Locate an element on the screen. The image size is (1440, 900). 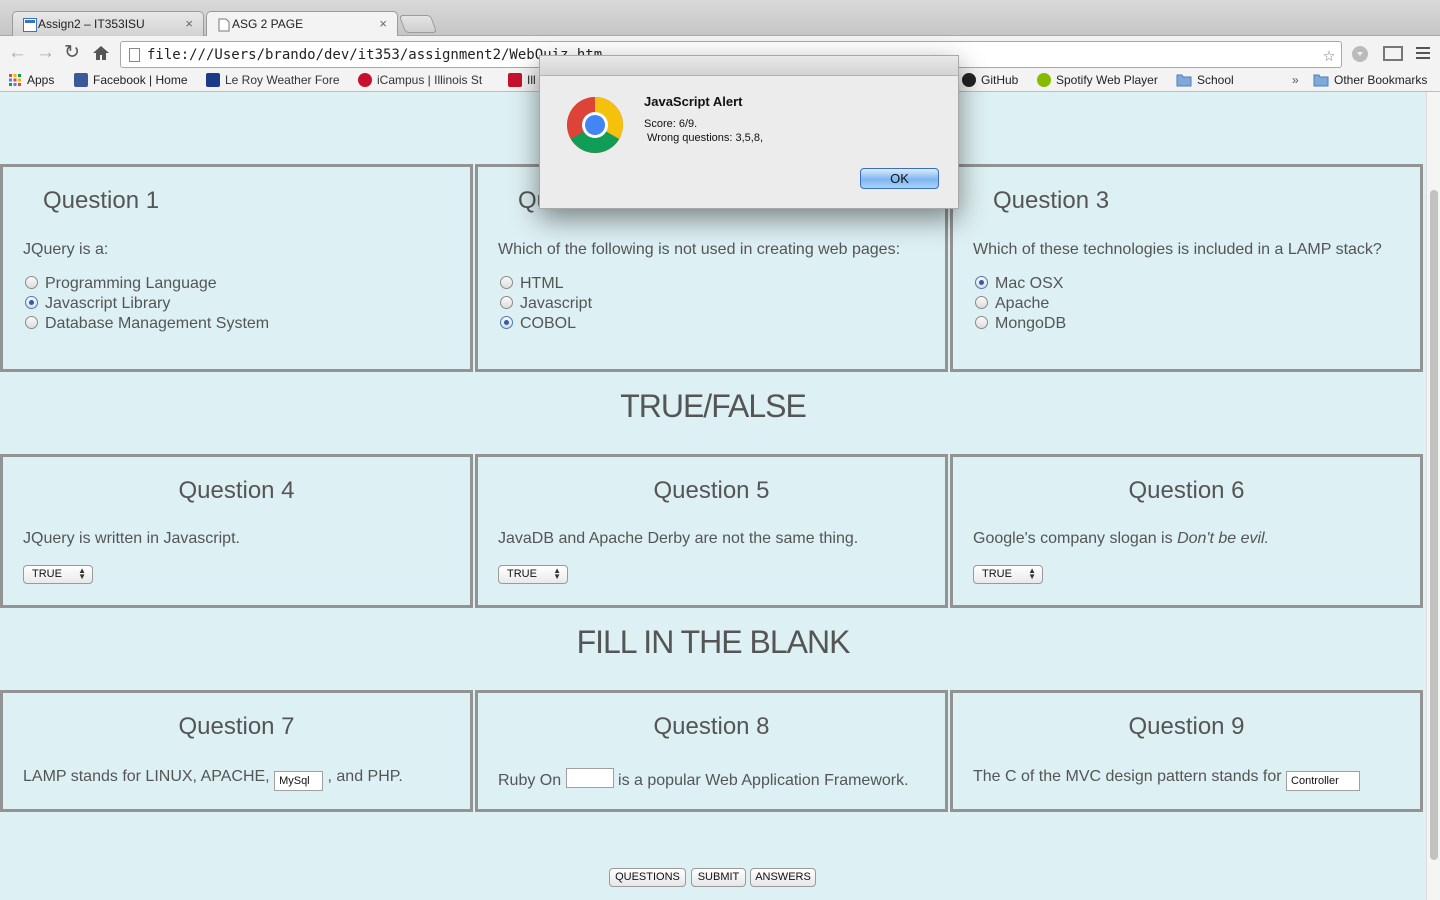
tab-assign2: Assign2 – IT353ISU × is located at coordinates (108, 23).